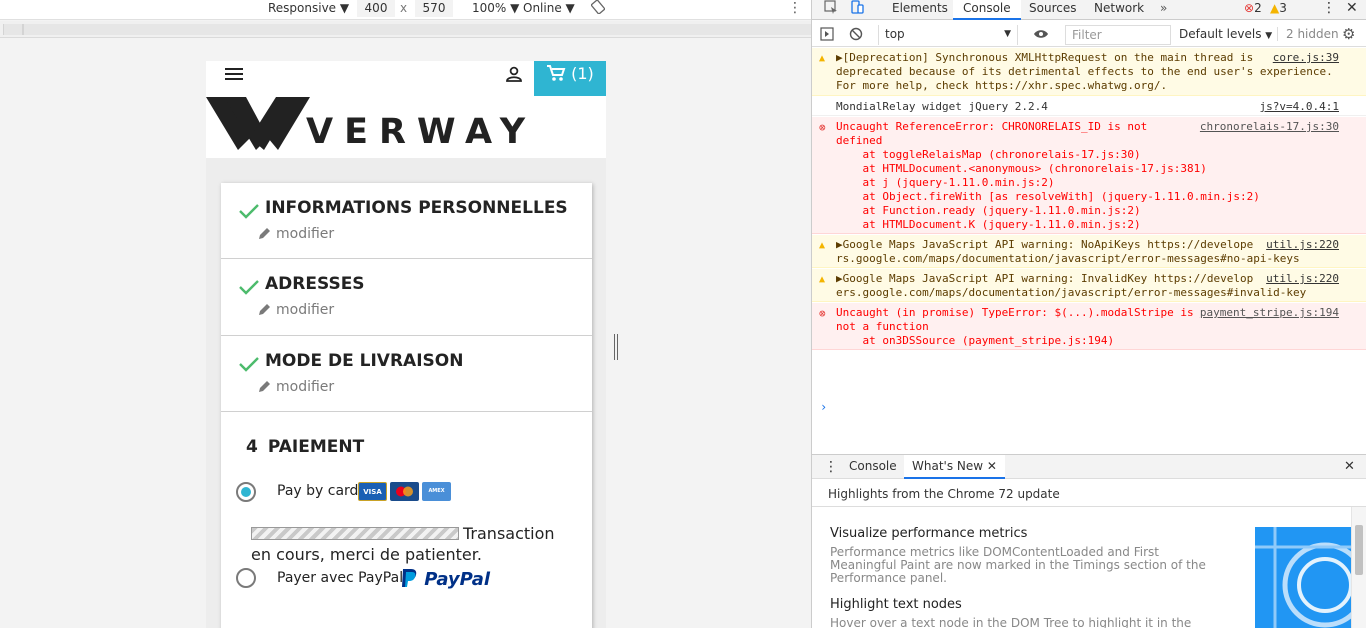 The image size is (1366, 628). What do you see at coordinates (948, 35) in the screenshot?
I see `context-select: top ▼` at bounding box center [948, 35].